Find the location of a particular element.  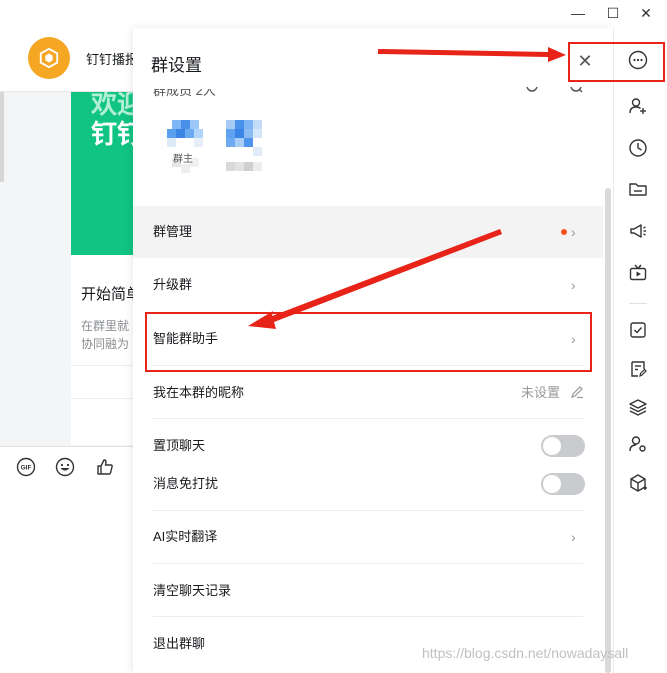

intro-card: 开始简单 在群里就 协同融为 is located at coordinates (102, 350).